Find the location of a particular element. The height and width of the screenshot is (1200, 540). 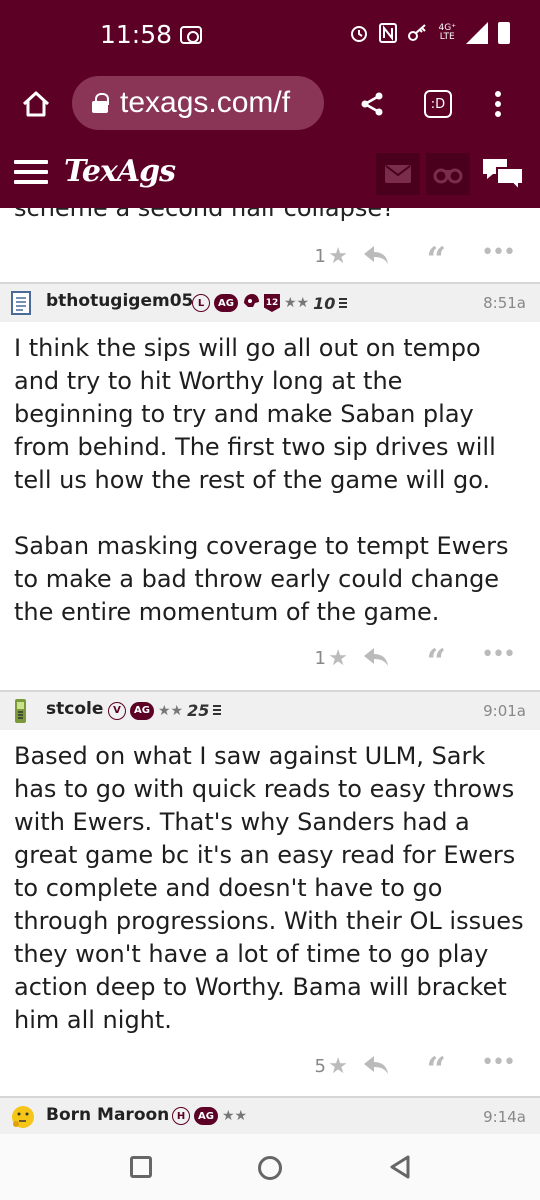

back-button is located at coordinates (400, 1169).